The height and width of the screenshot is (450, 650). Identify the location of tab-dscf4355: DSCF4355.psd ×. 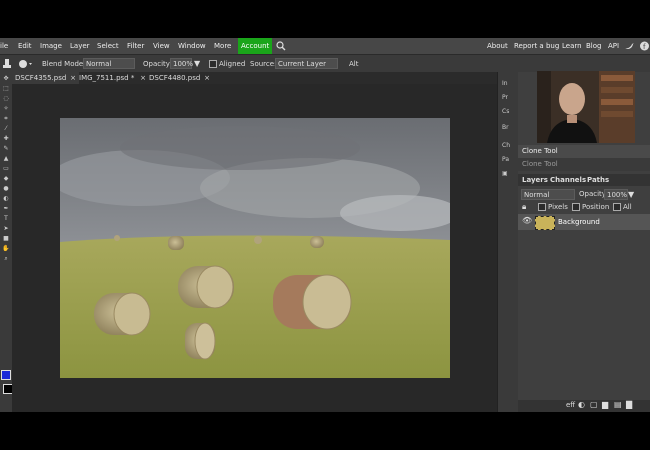
(45, 78).